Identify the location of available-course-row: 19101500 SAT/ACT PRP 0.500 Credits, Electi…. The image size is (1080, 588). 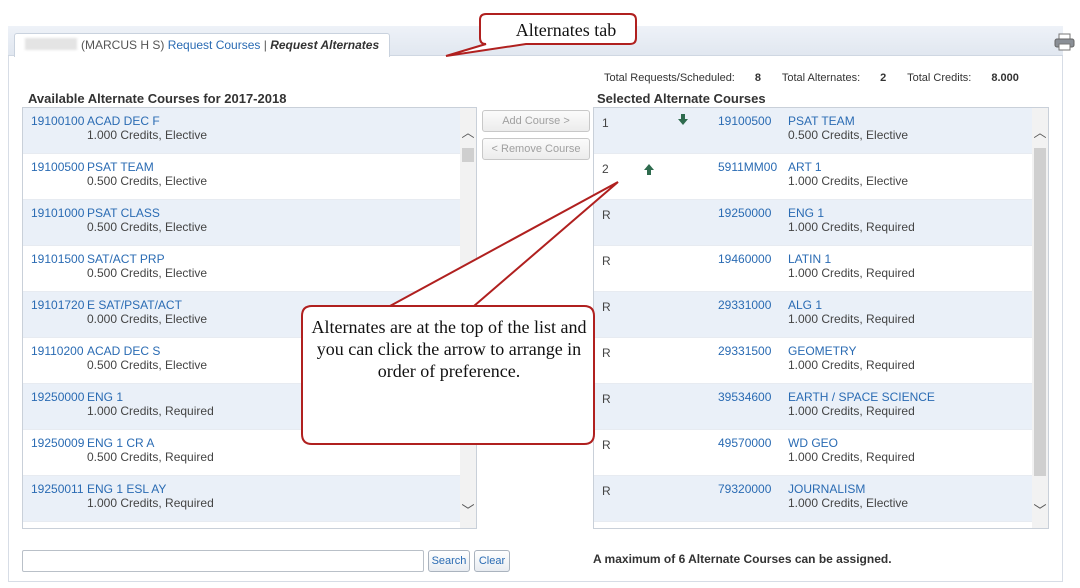
(241, 269).